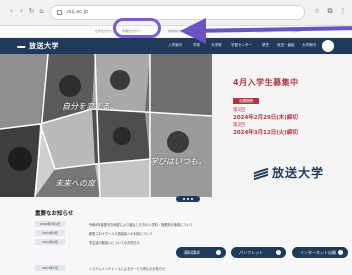 The width and height of the screenshot is (352, 275). I want to click on hero-caption: 学びはいつも。, so click(178, 161).